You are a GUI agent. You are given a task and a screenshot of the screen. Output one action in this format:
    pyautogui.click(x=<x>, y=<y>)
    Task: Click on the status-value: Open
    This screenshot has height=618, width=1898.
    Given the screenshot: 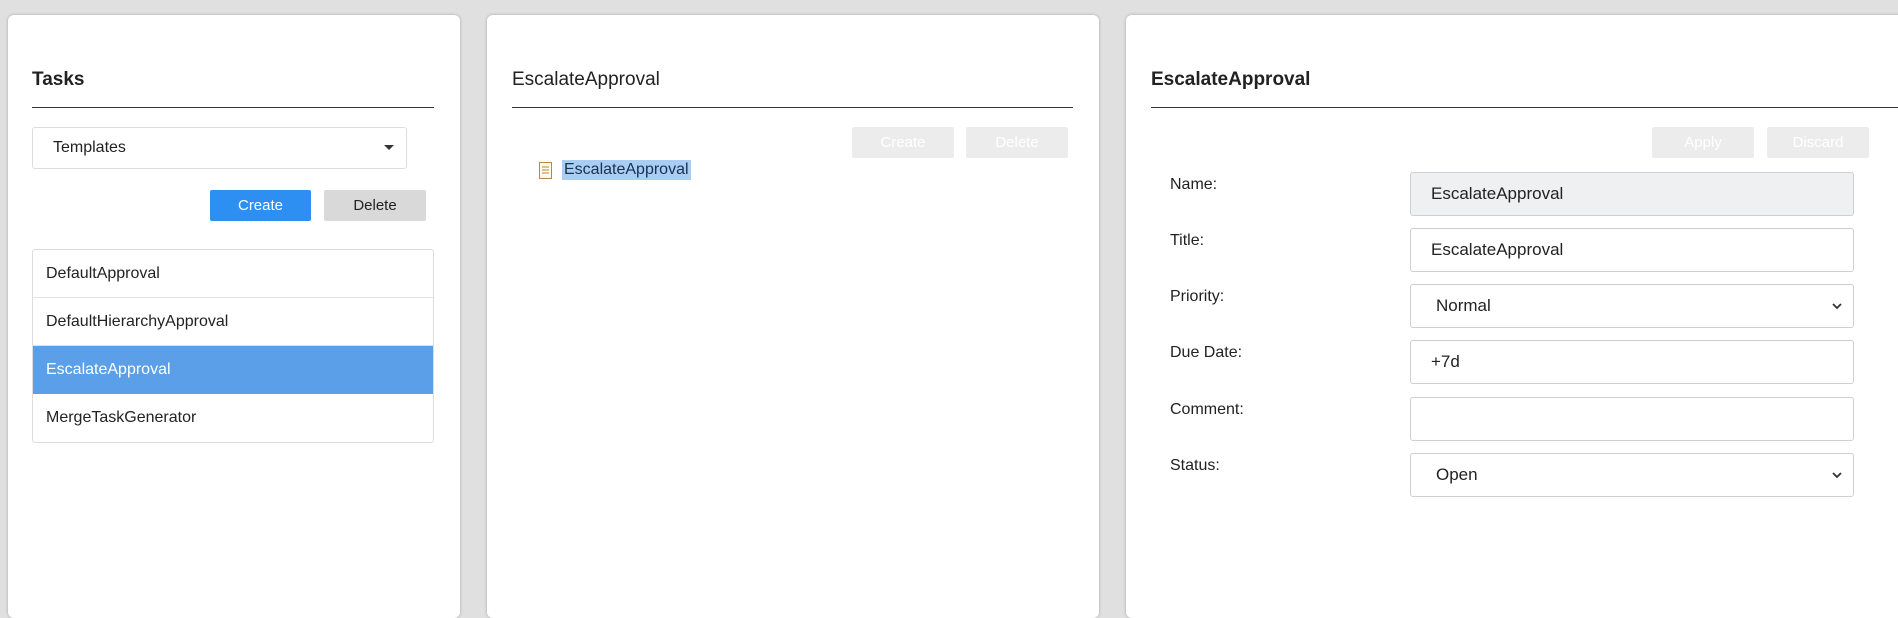 What is the action you would take?
    pyautogui.click(x=1457, y=474)
    